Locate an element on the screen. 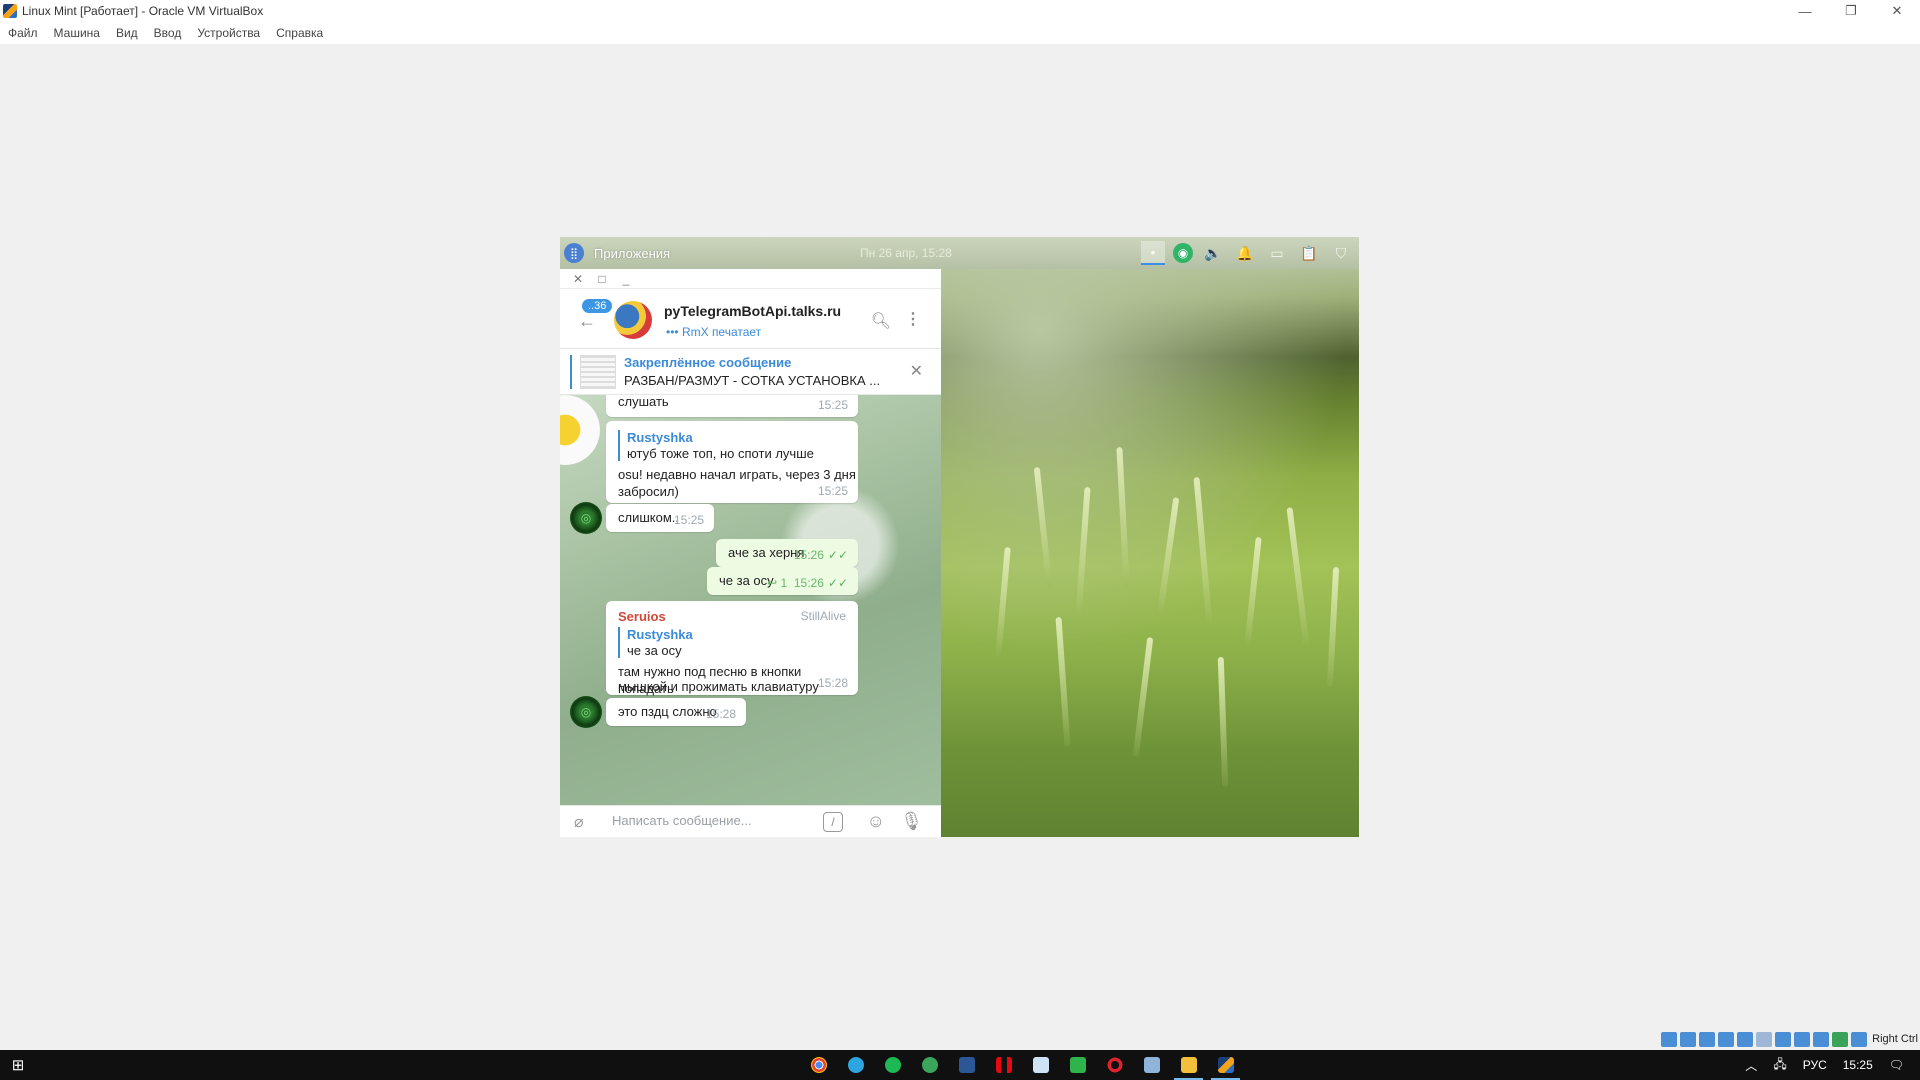 The width and height of the screenshot is (1920, 1080). emoji-icon: ☺ is located at coordinates (876, 821).